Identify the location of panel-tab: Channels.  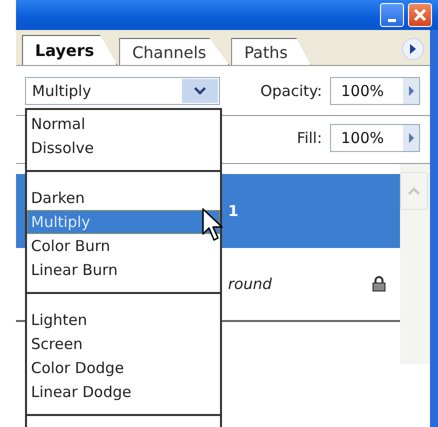
(174, 51).